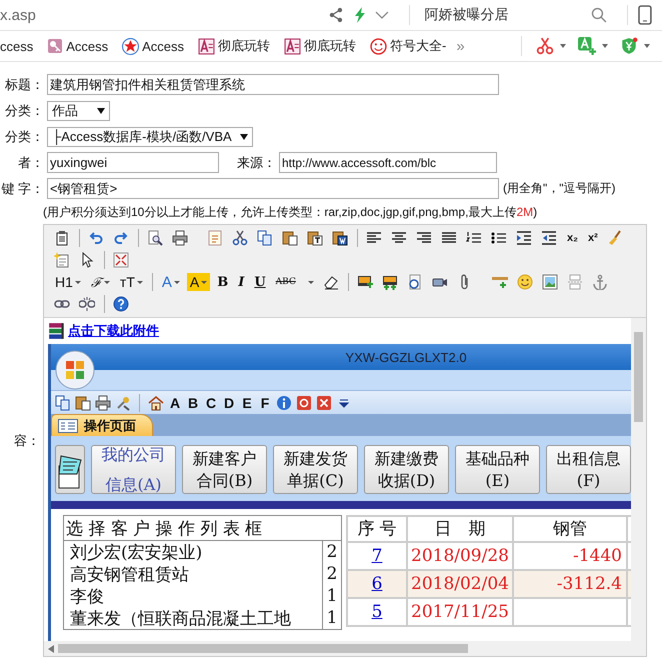 The width and height of the screenshot is (662, 659). I want to click on bookmark-link: 符号大全-, so click(418, 46).